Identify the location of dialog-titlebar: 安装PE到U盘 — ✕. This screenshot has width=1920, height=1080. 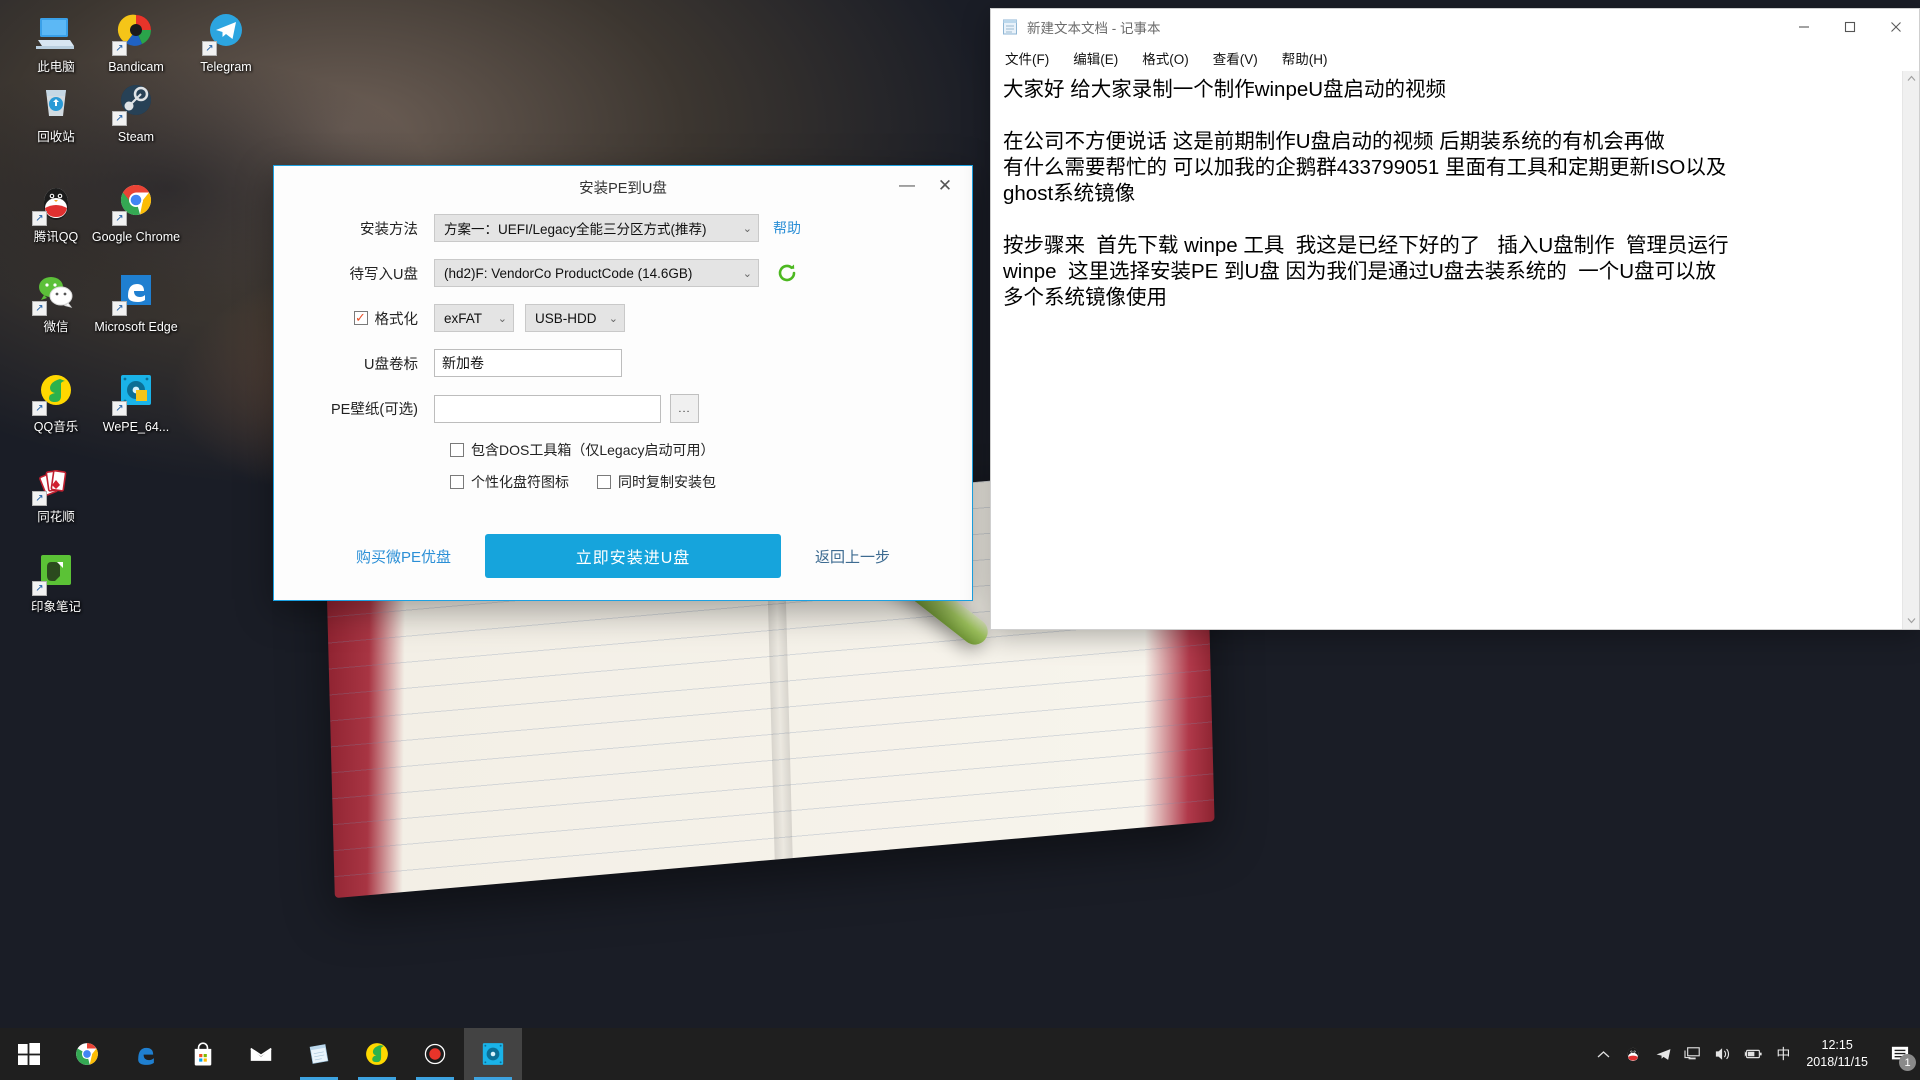
(623, 186).